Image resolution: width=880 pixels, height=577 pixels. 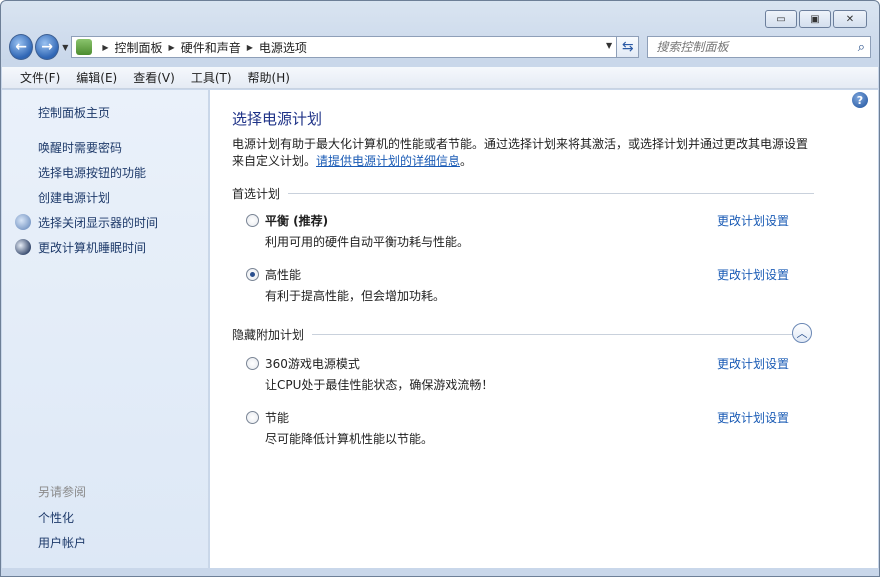 What do you see at coordinates (139, 47) in the screenshot?
I see `breadcrumb-control-panel: 控制面板` at bounding box center [139, 47].